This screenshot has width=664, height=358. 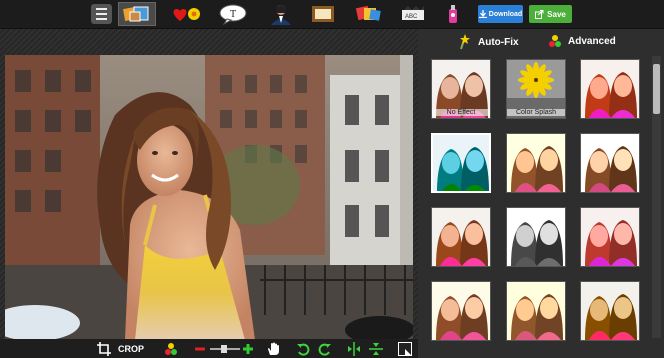 I want to click on download-icon, so click(x=482, y=14).